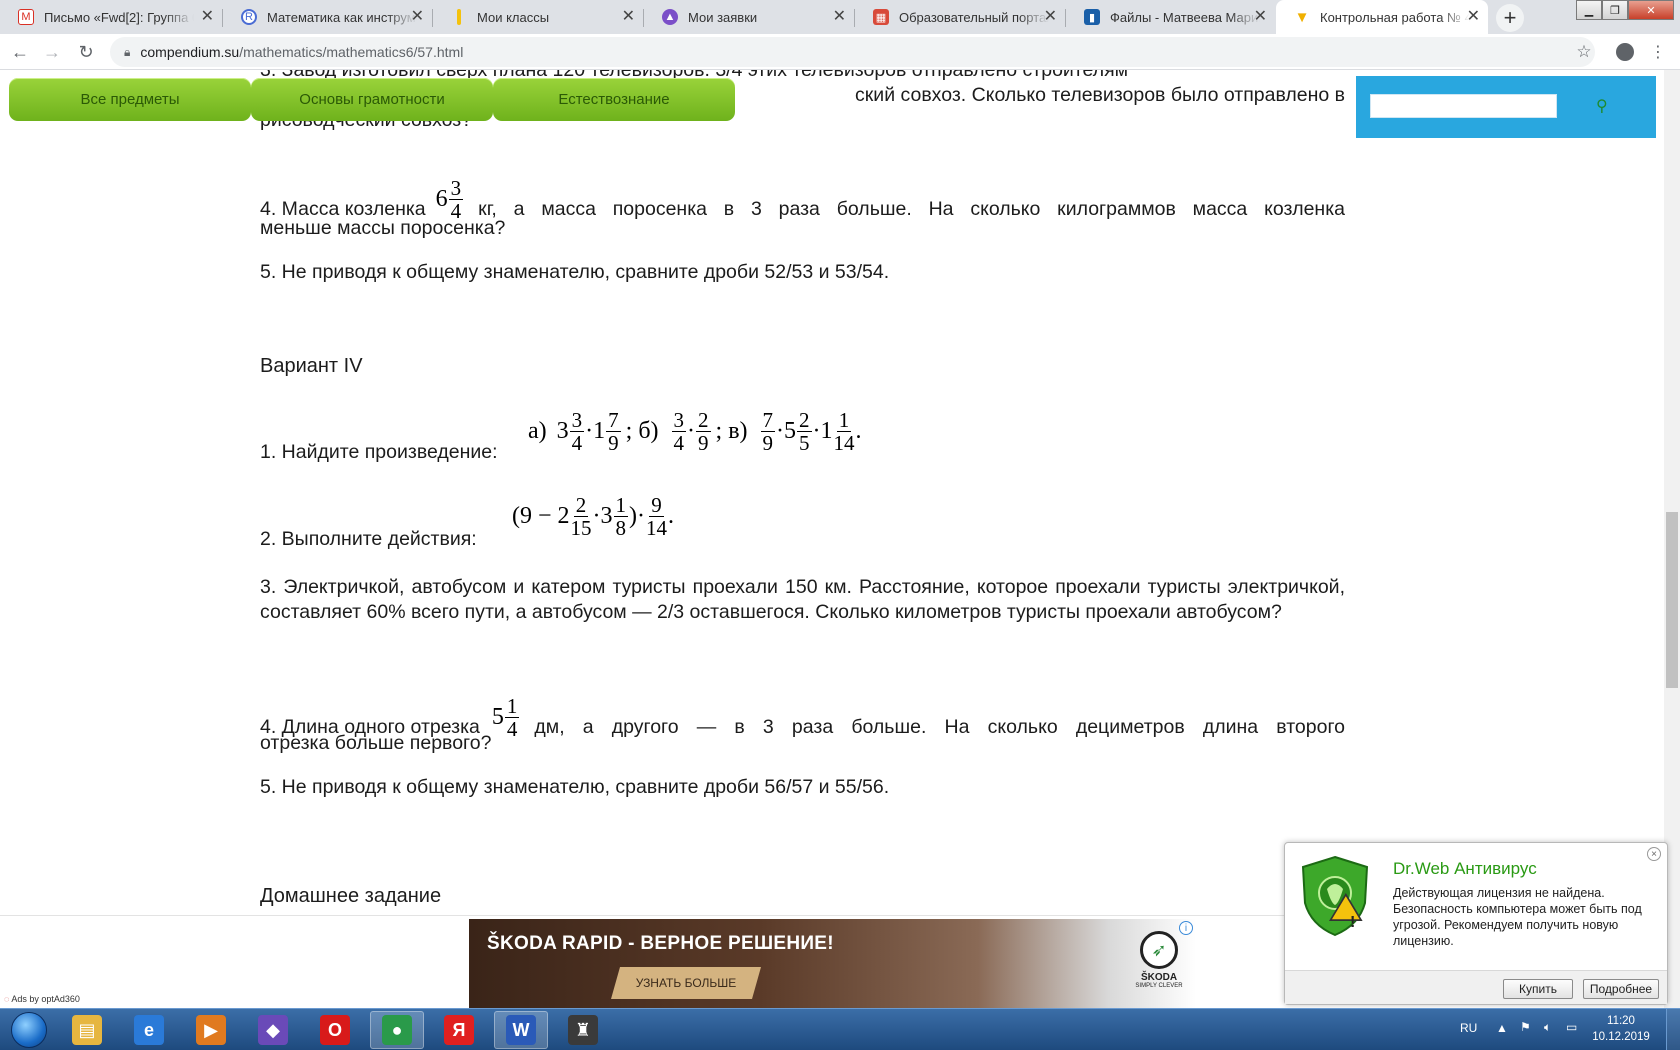 The width and height of the screenshot is (1680, 1050). Describe the element at coordinates (1654, 854) in the screenshot. I see `close-icon: ×` at that location.